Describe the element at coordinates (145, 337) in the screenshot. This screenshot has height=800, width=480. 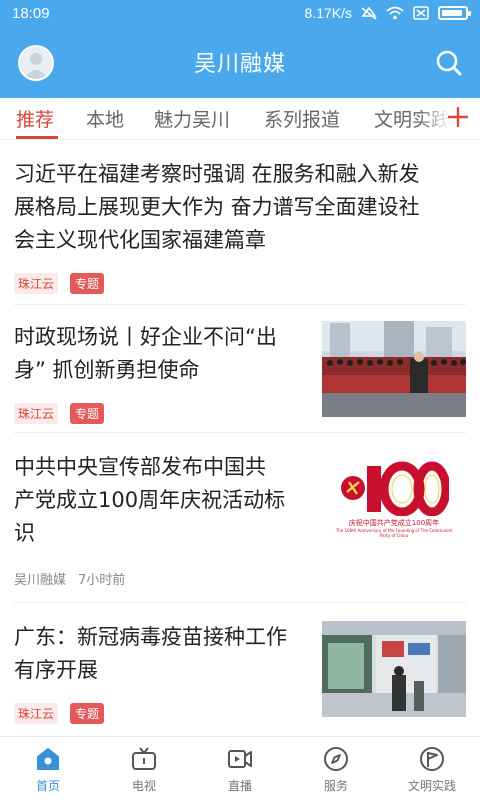
I see `news-title-line: 时政现场说丨好企业不问“出` at that location.